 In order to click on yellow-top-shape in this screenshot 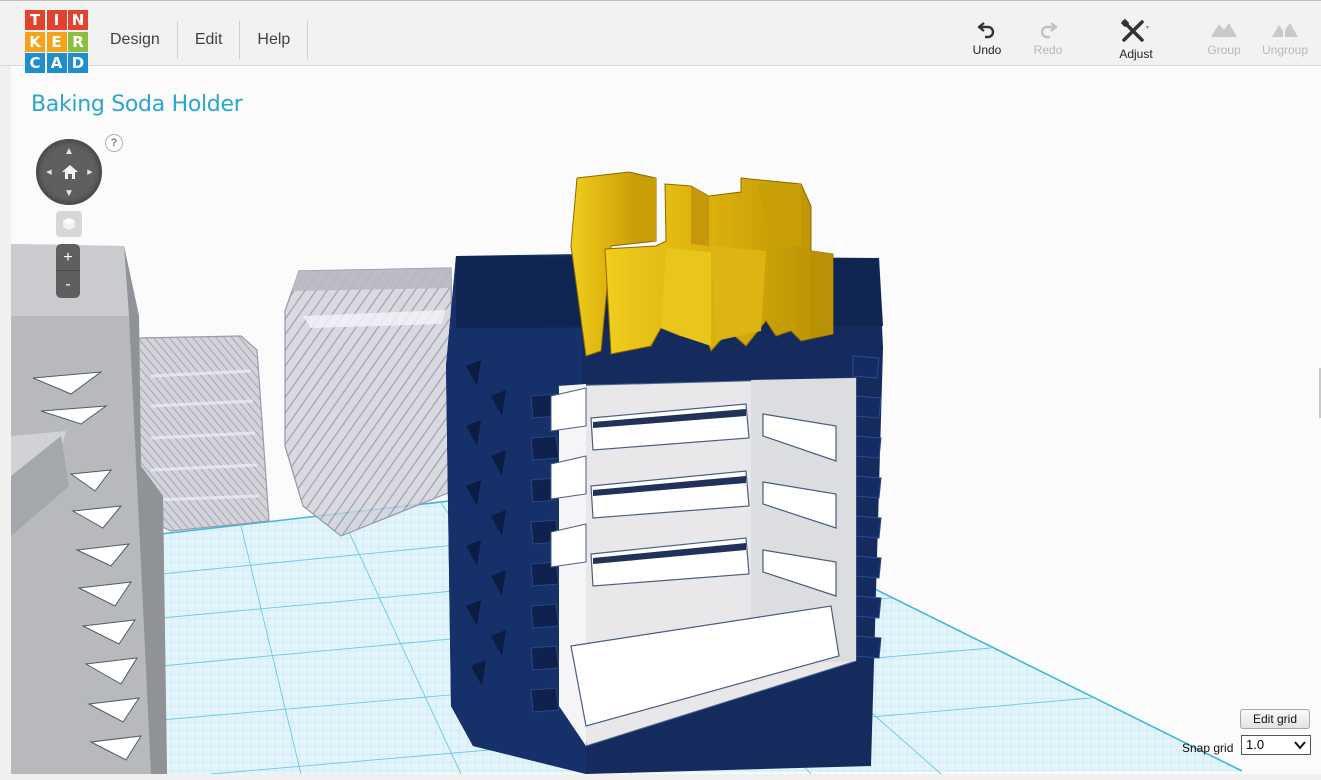, I will do `click(702, 264)`.